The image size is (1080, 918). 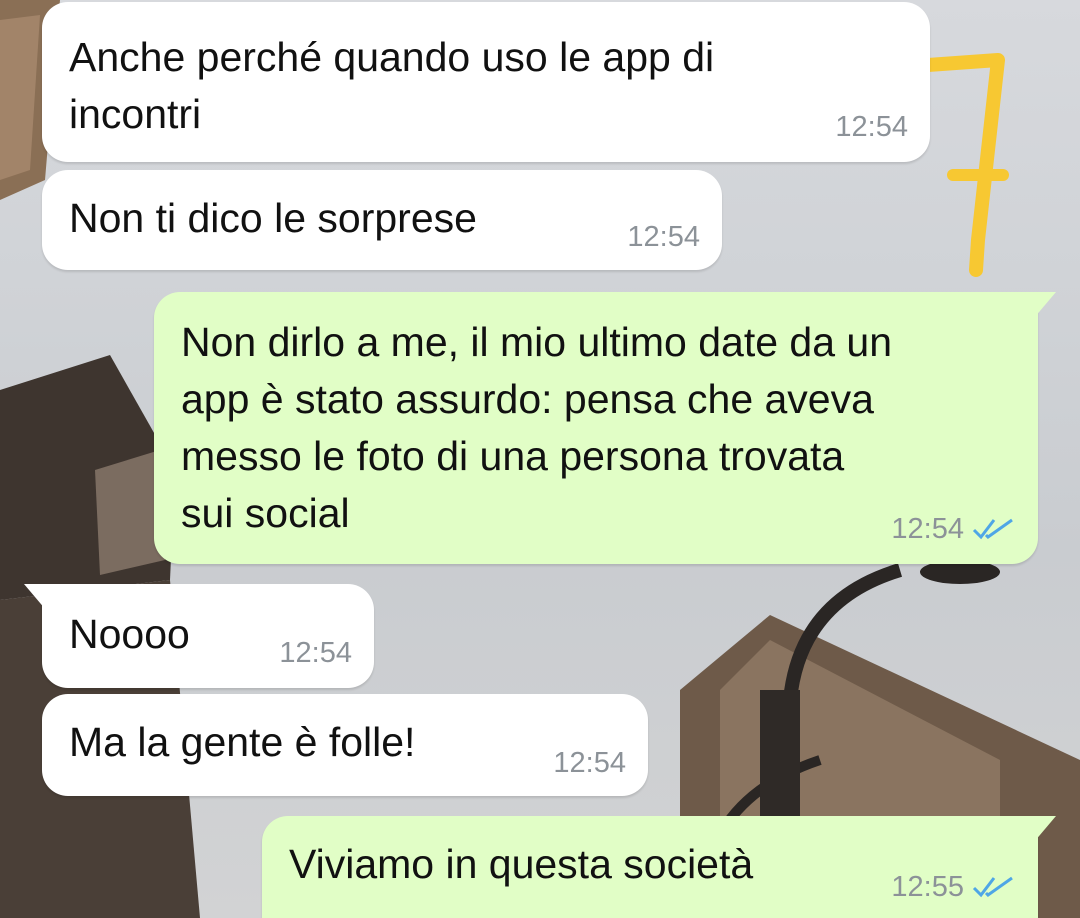 What do you see at coordinates (199, 636) in the screenshot?
I see `message-bubble-incoming: Noooo 12:54` at bounding box center [199, 636].